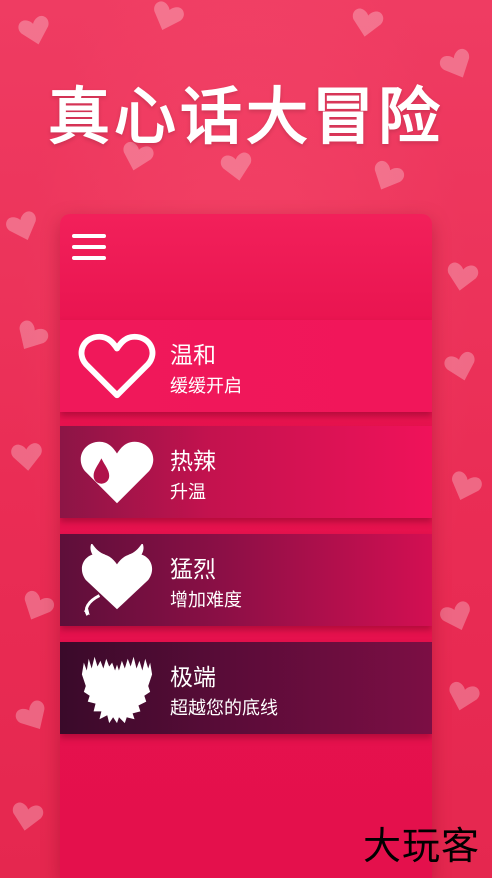 This screenshot has height=878, width=492. Describe the element at coordinates (117, 366) in the screenshot. I see `outline-heart-icon` at that location.